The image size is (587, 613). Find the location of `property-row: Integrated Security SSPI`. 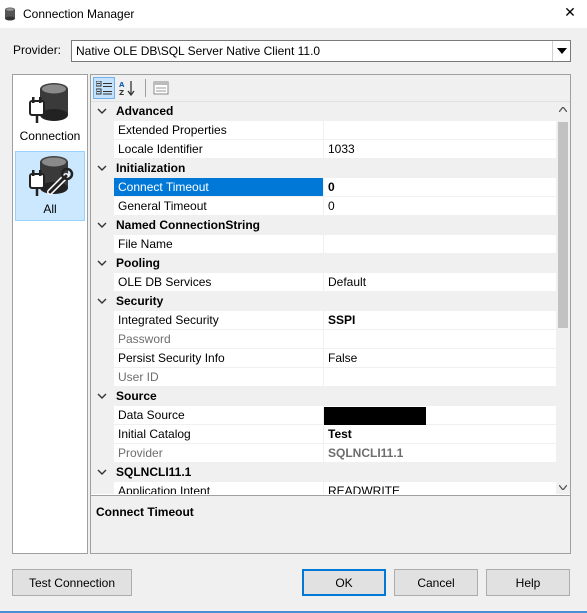

property-row: Integrated Security SSPI is located at coordinates (323, 320).